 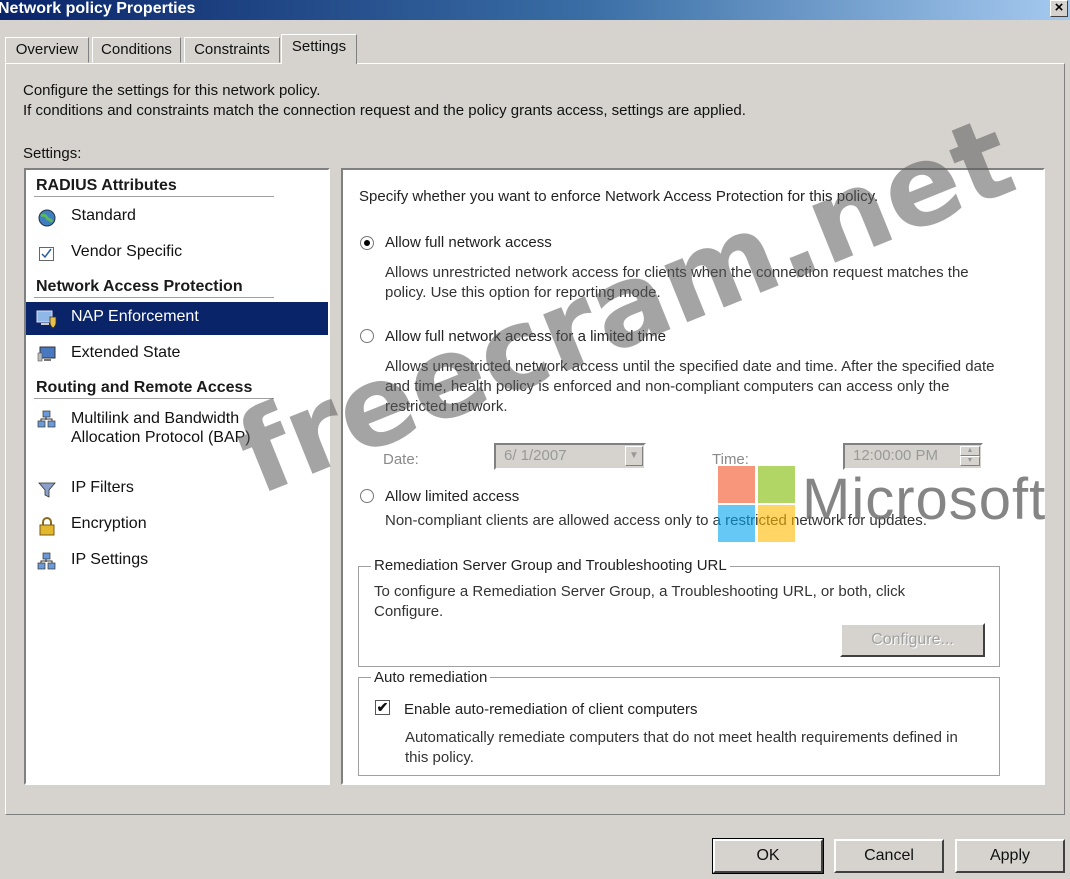 What do you see at coordinates (889, 856) in the screenshot?
I see `cancel-button: Cancel` at bounding box center [889, 856].